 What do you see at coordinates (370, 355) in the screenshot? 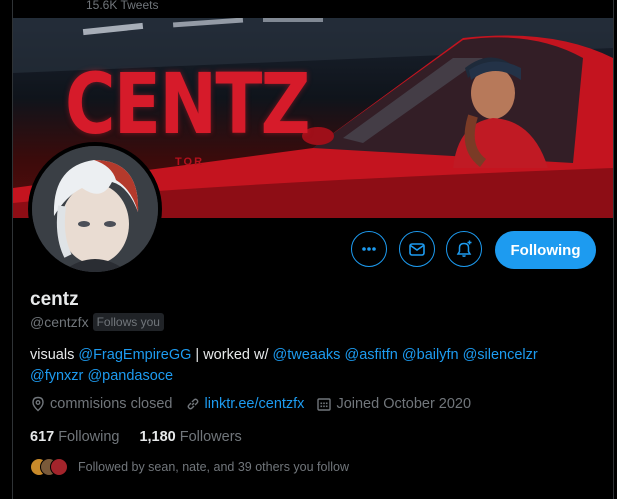
I see `bio-mention-asfitfn: @asfitfn` at bounding box center [370, 355].